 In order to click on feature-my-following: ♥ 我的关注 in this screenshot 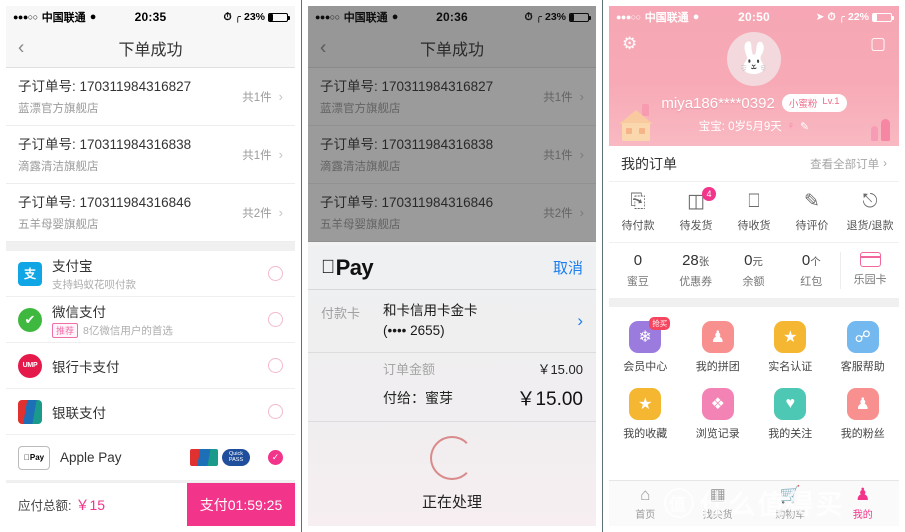, I will do `click(790, 414)`.